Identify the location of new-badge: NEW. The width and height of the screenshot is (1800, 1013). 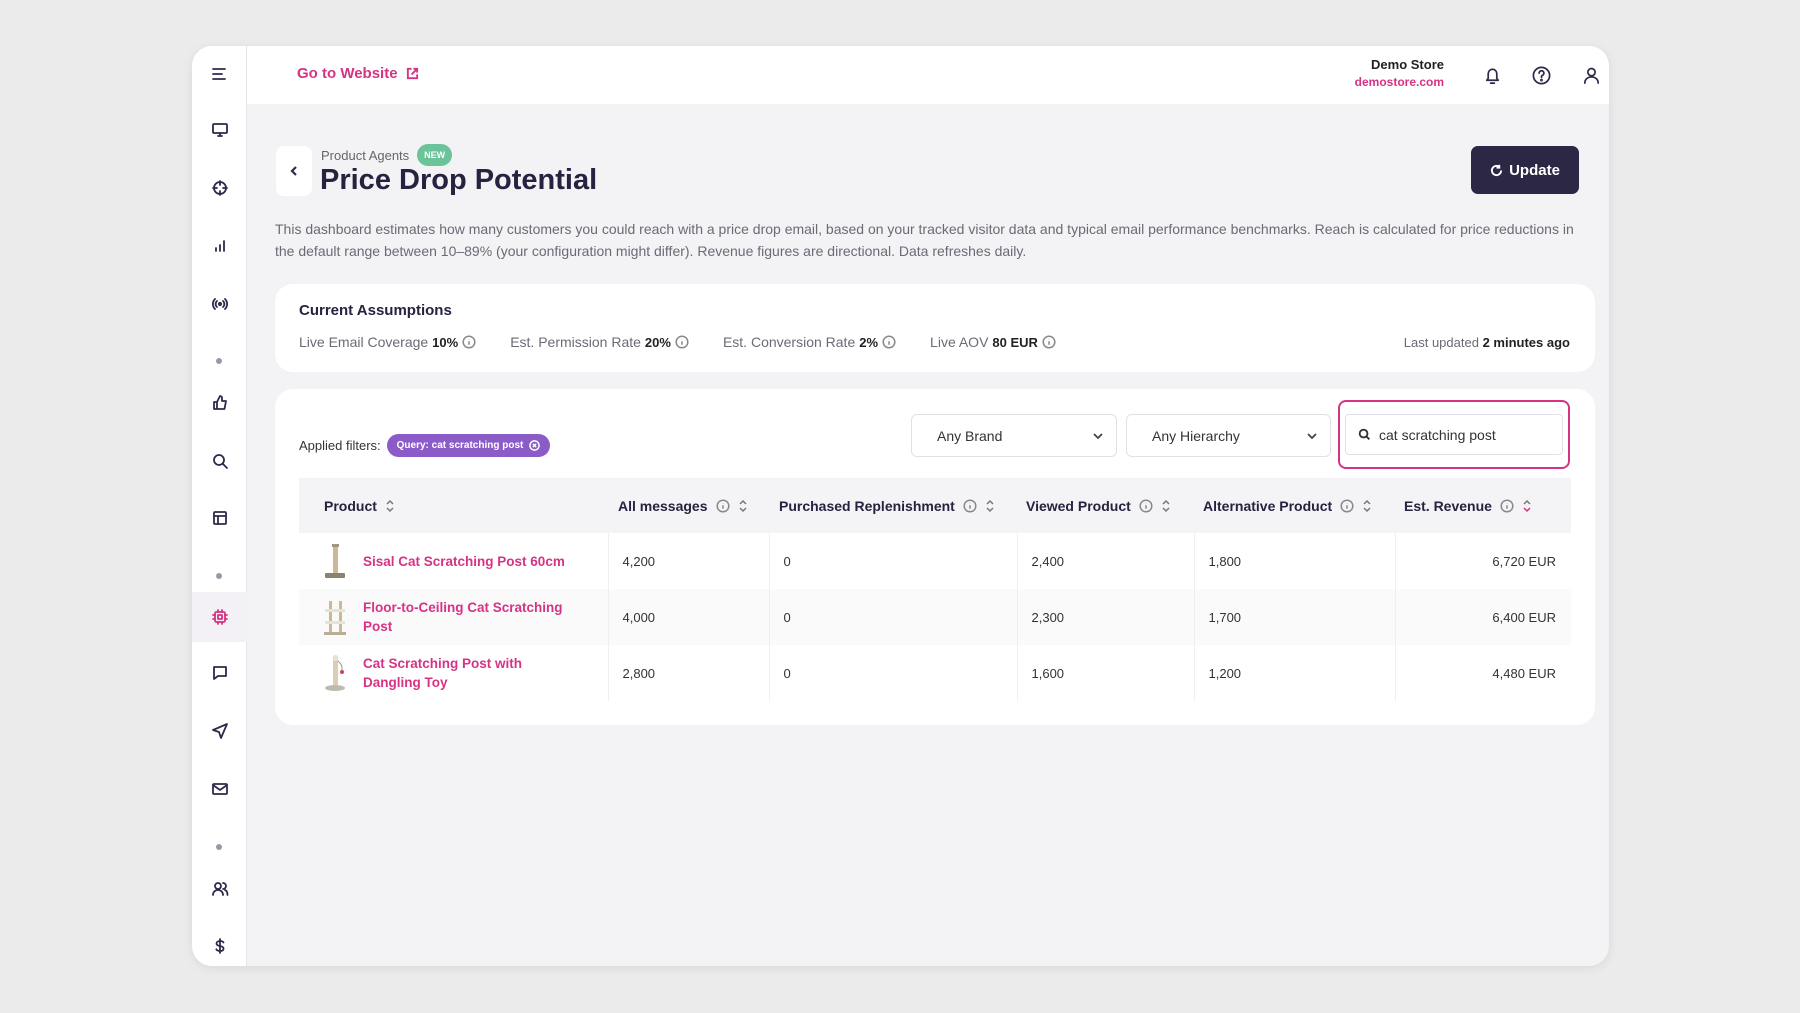
(435, 155).